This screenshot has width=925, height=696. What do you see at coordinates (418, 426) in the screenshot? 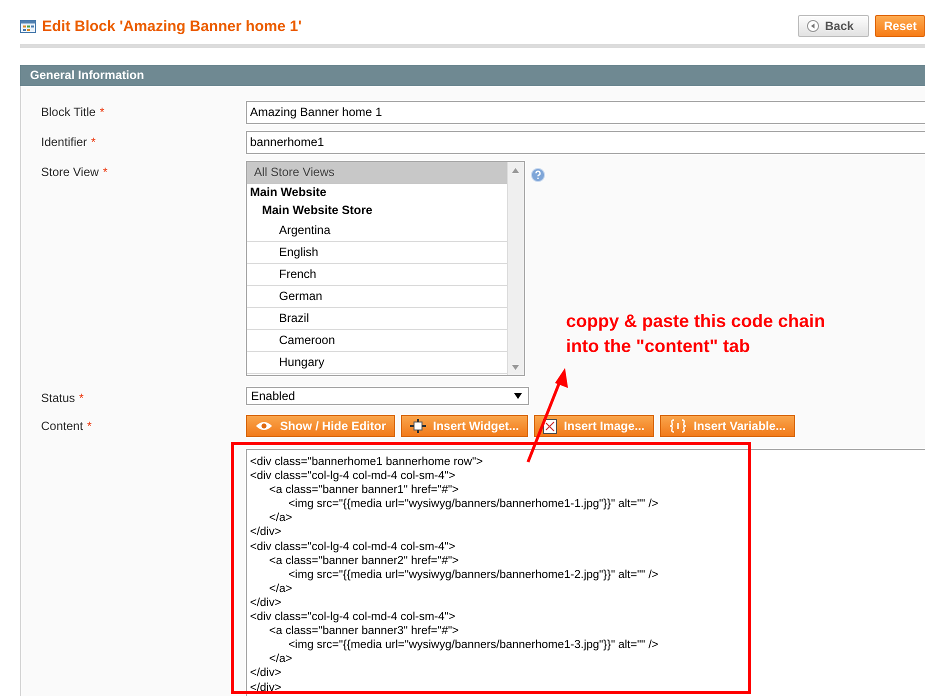
I see `crosshair-icon` at bounding box center [418, 426].